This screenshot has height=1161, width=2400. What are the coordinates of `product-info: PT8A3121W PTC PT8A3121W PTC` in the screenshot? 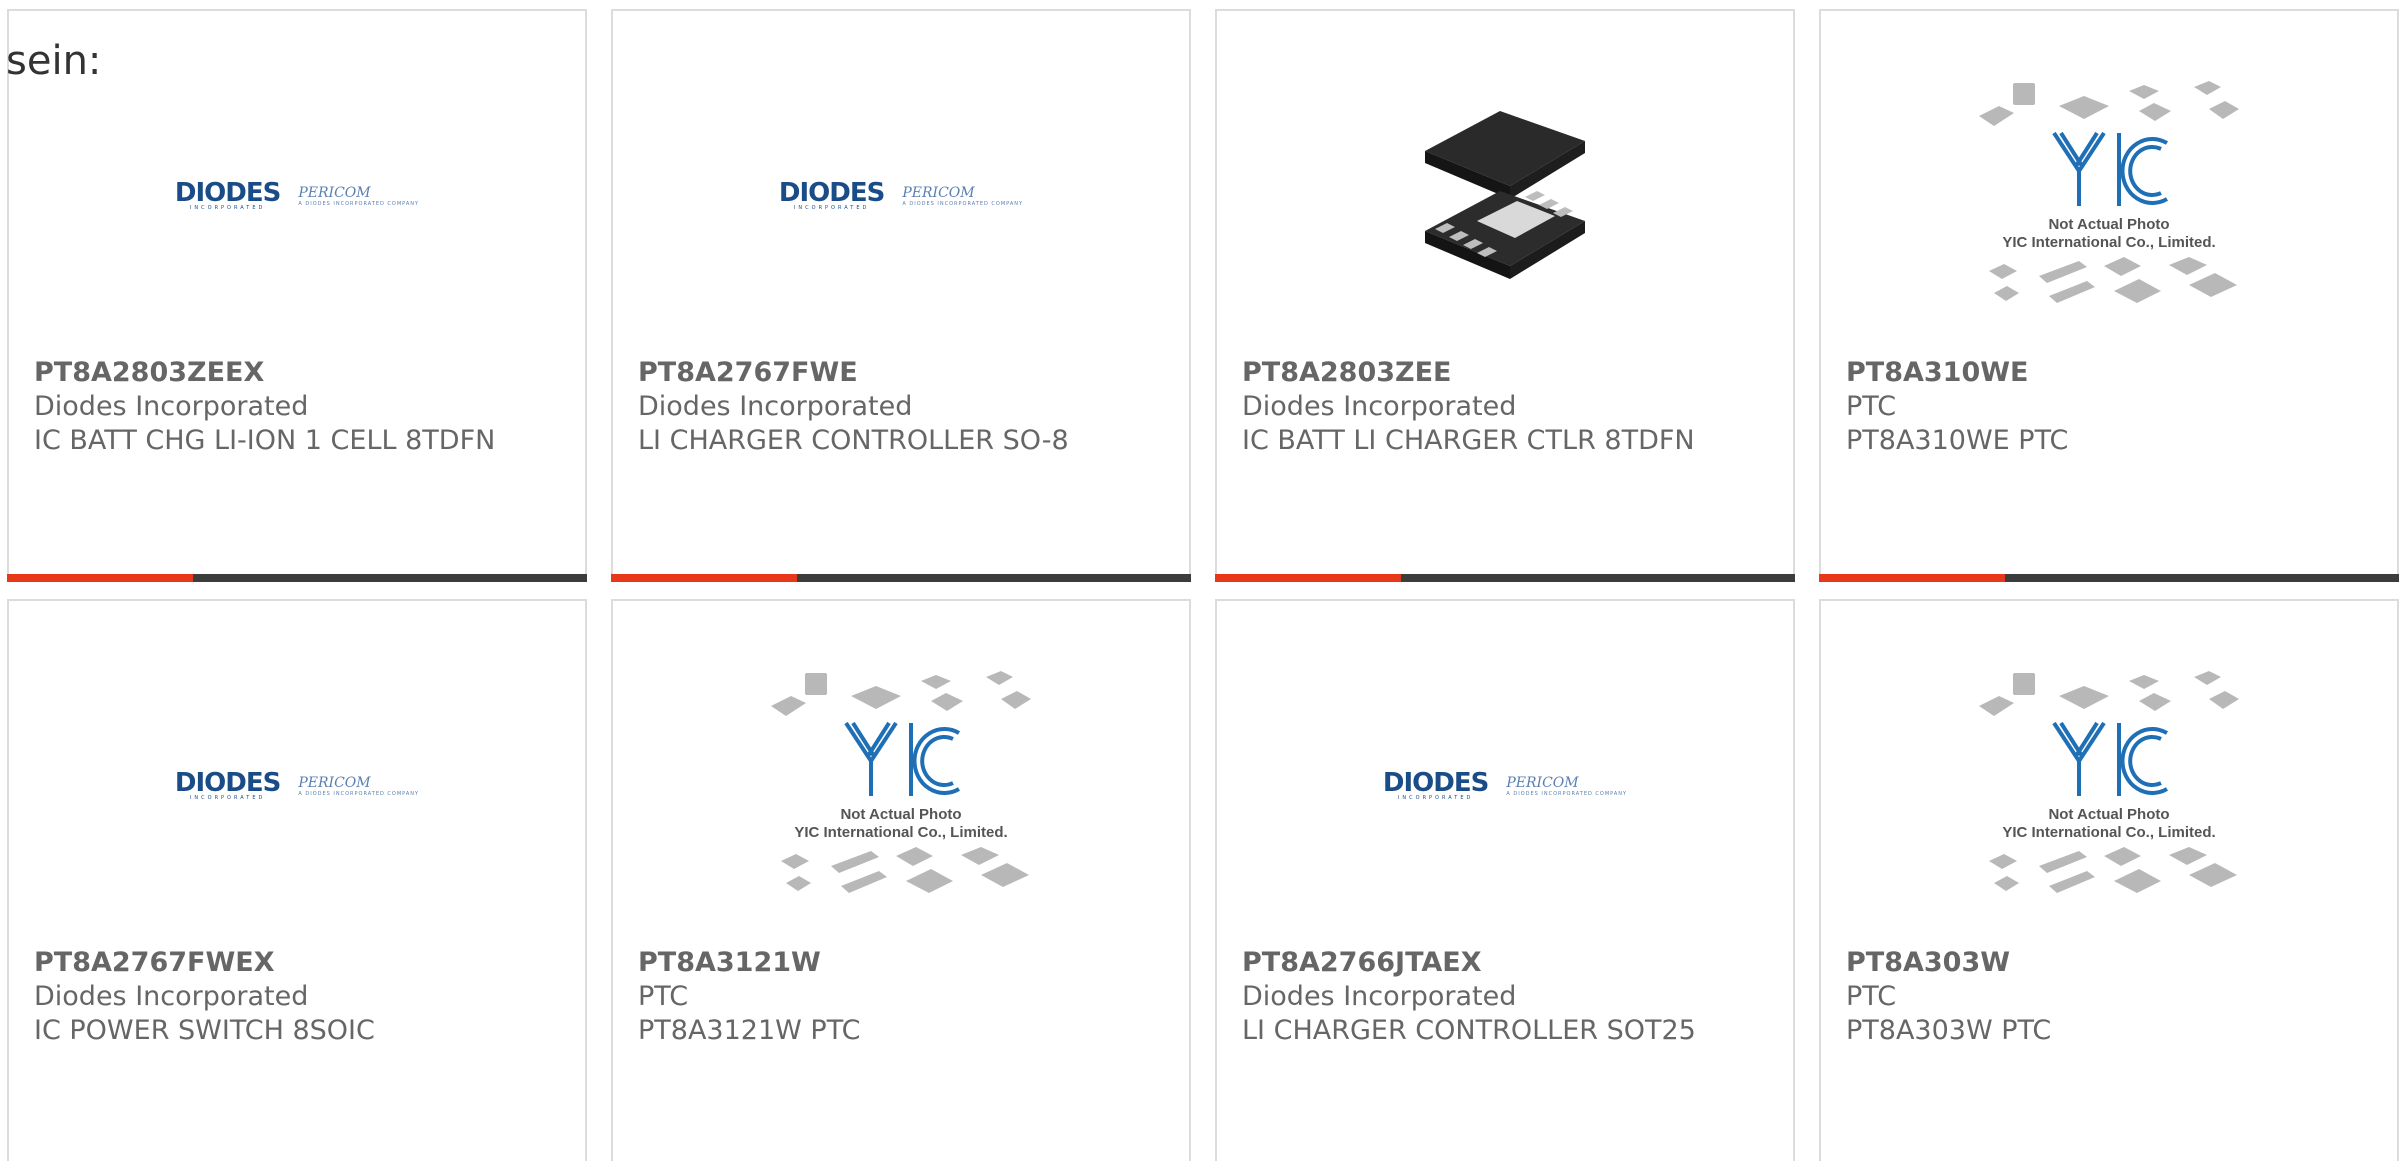 It's located at (888, 997).